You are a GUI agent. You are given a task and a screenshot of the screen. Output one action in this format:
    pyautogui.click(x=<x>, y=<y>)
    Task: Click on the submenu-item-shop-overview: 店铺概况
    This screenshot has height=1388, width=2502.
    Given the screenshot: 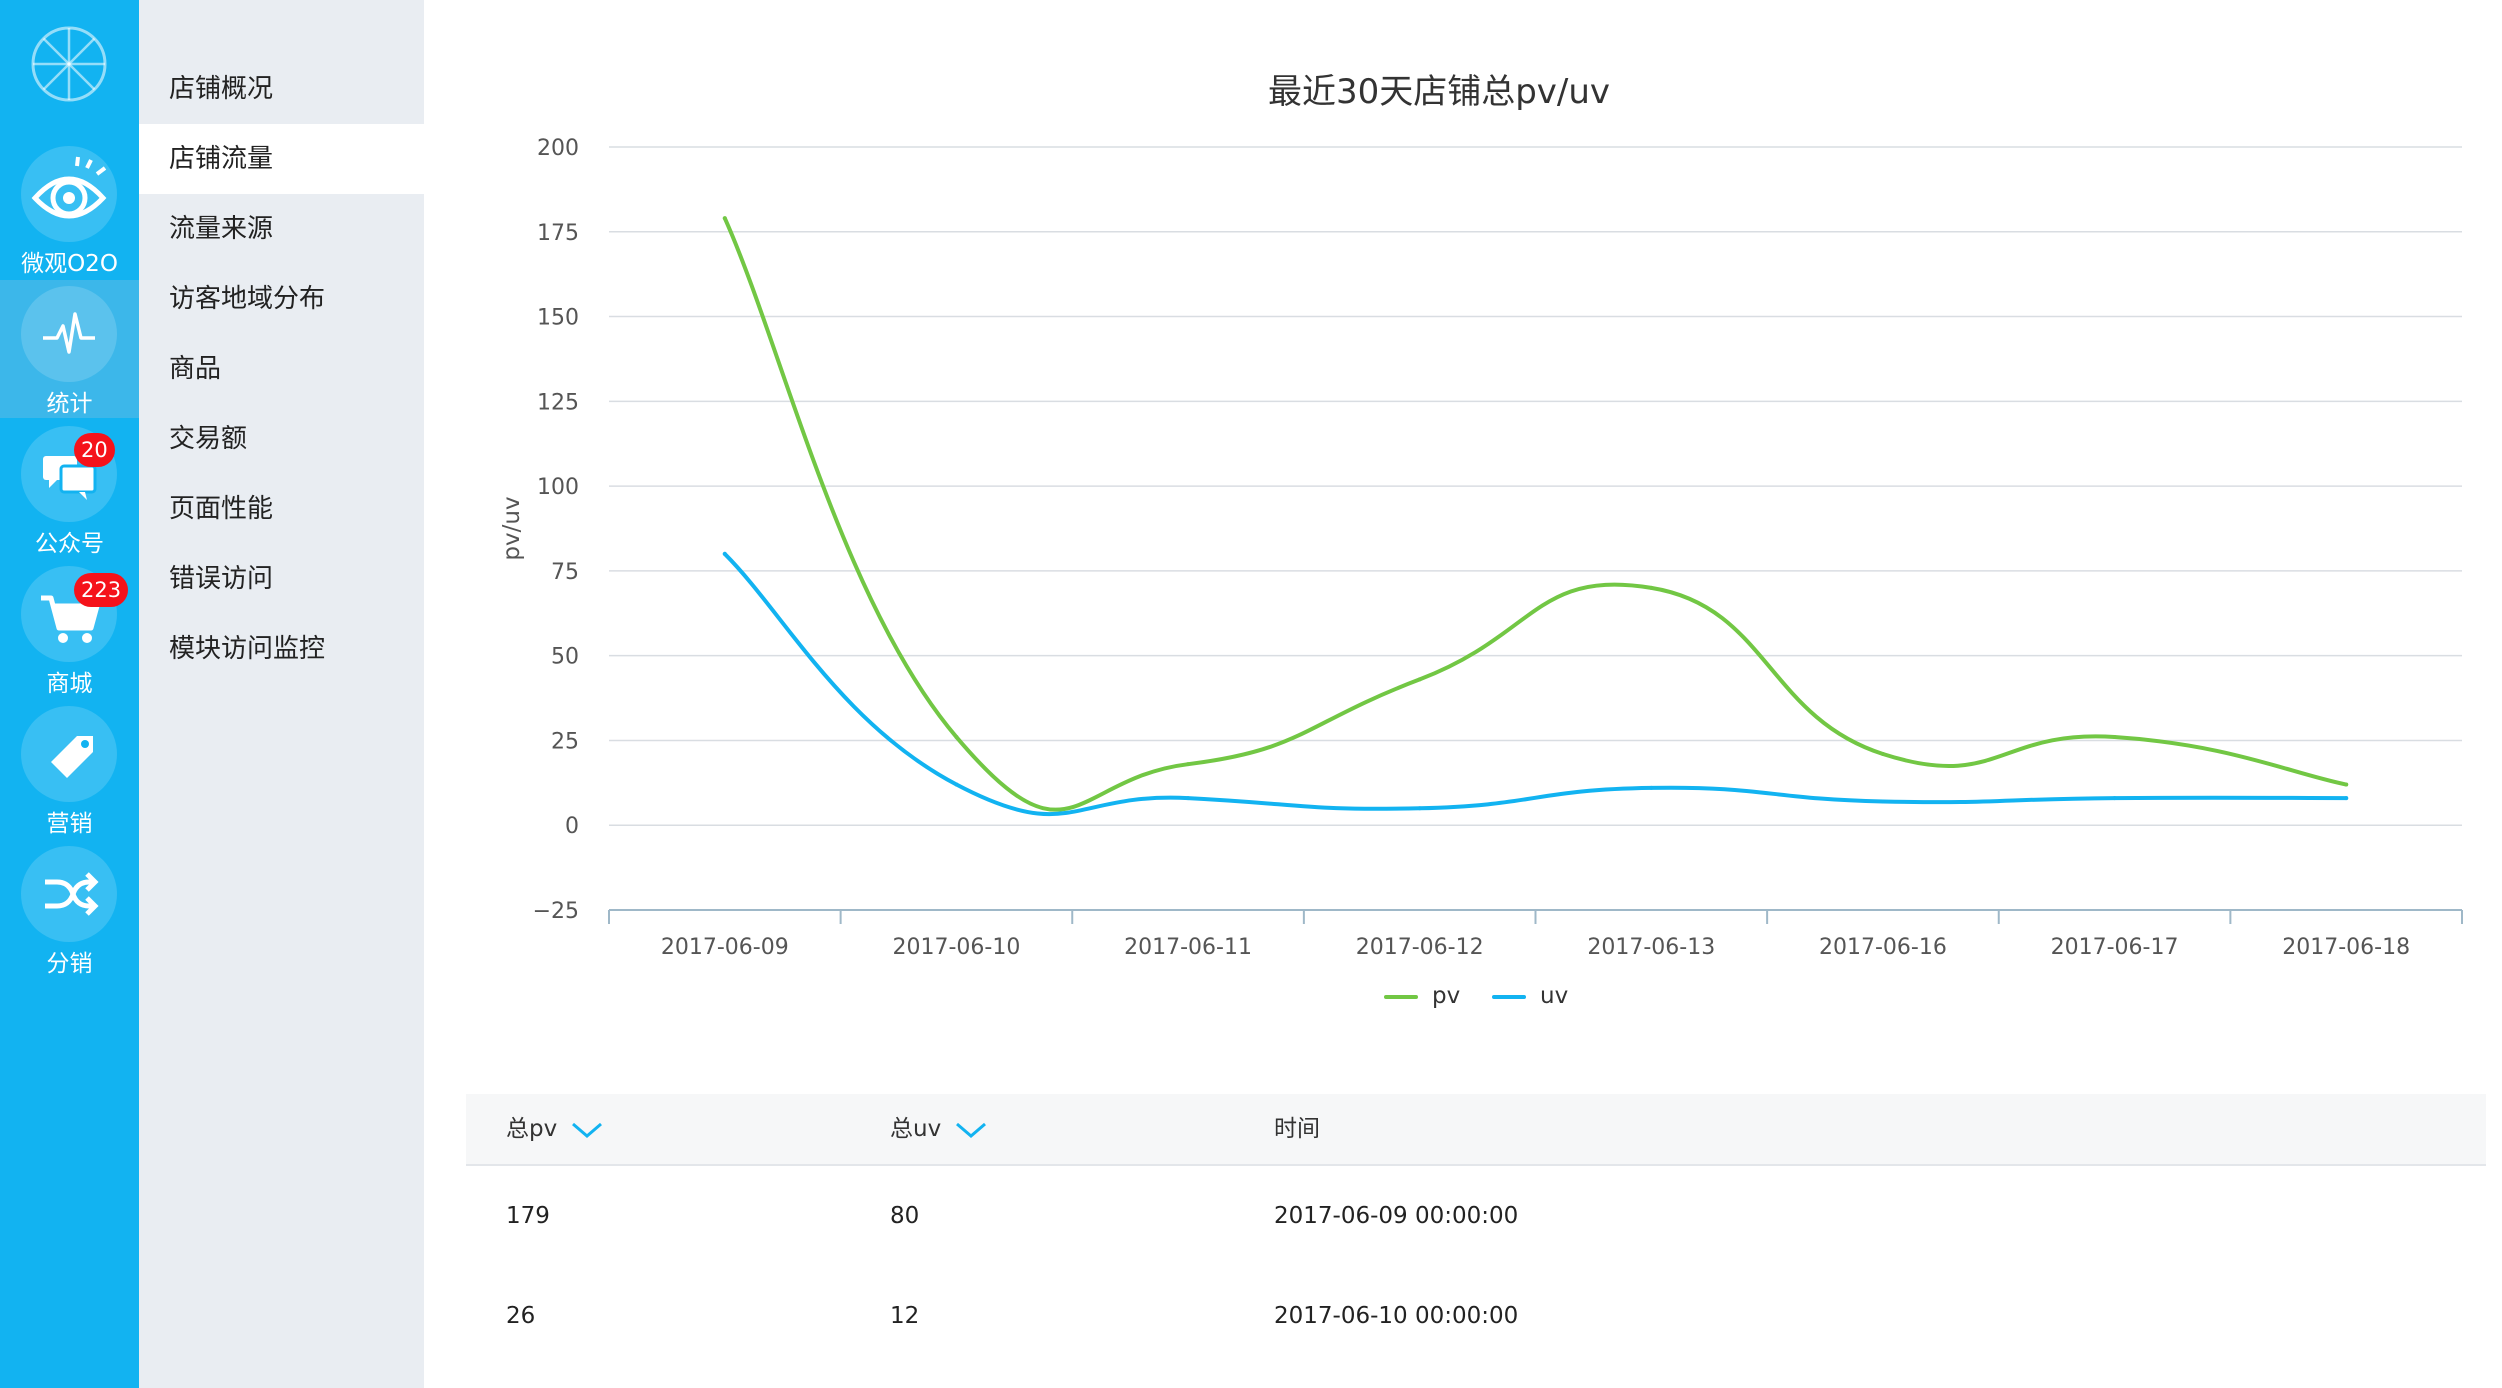 What is the action you would take?
    pyautogui.click(x=281, y=89)
    